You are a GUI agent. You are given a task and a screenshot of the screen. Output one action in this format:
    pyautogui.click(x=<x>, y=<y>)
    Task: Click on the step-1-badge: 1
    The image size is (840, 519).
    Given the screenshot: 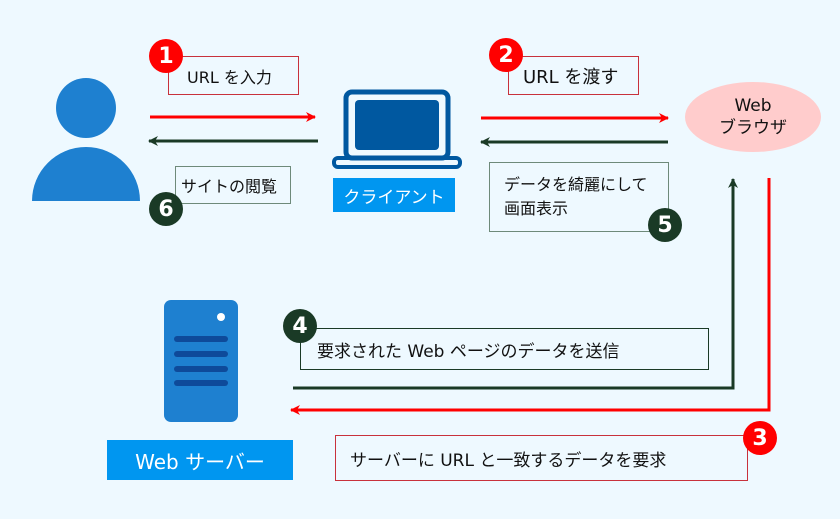 What is the action you would take?
    pyautogui.click(x=166, y=56)
    